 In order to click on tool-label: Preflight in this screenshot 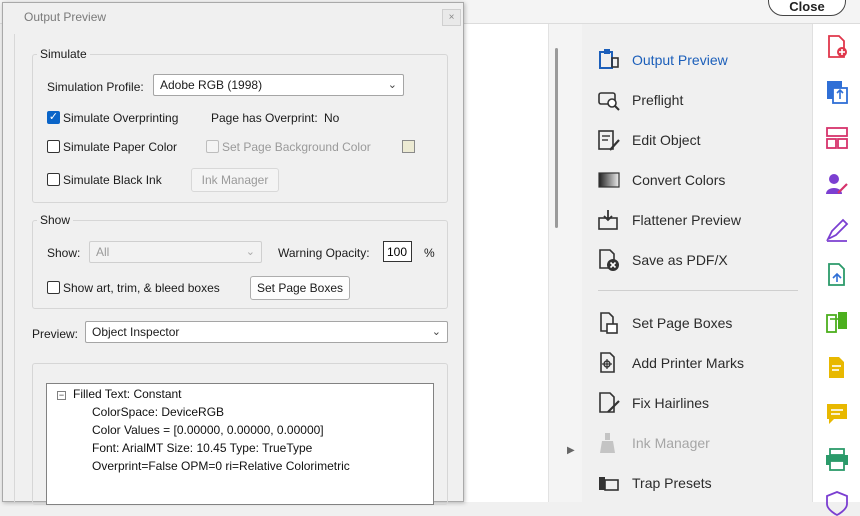, I will do `click(658, 100)`.